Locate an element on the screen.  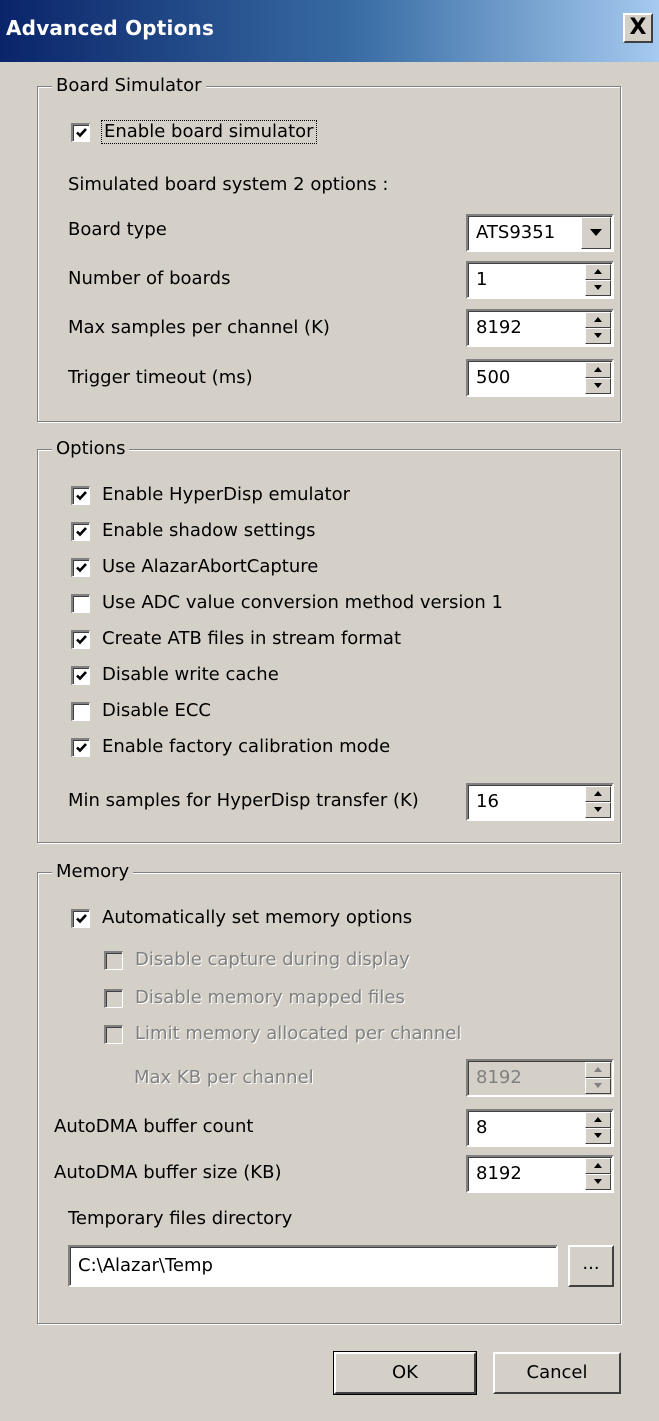
limit-memory-checkbox: Limit memory allocated per channel is located at coordinates (282, 1034).